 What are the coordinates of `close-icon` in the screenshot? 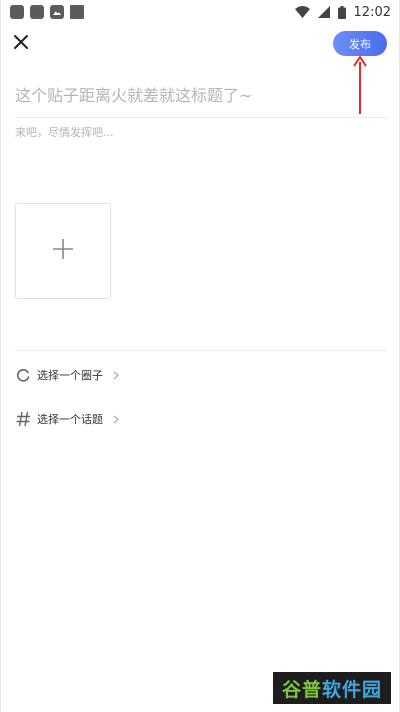 It's located at (21, 44).